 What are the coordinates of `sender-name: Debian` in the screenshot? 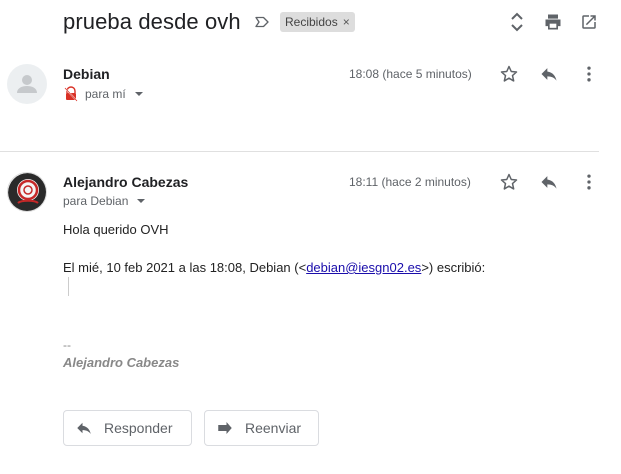 It's located at (86, 74).